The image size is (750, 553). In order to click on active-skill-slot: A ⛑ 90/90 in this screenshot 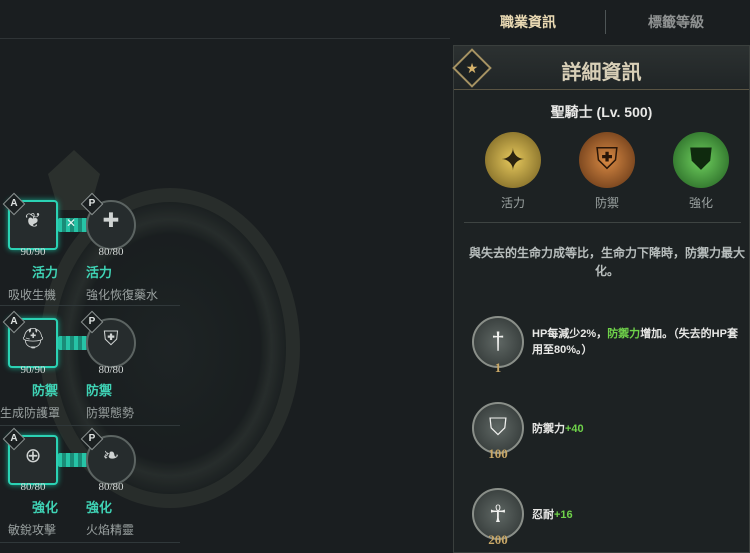, I will do `click(30, 343)`.